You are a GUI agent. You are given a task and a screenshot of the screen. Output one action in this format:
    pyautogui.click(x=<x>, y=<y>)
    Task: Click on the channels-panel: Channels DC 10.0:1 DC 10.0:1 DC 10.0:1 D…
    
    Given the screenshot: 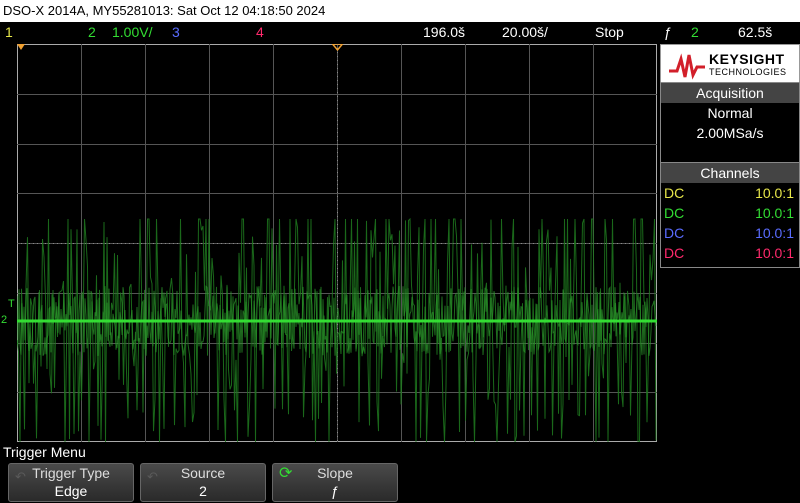 What is the action you would take?
    pyautogui.click(x=730, y=215)
    